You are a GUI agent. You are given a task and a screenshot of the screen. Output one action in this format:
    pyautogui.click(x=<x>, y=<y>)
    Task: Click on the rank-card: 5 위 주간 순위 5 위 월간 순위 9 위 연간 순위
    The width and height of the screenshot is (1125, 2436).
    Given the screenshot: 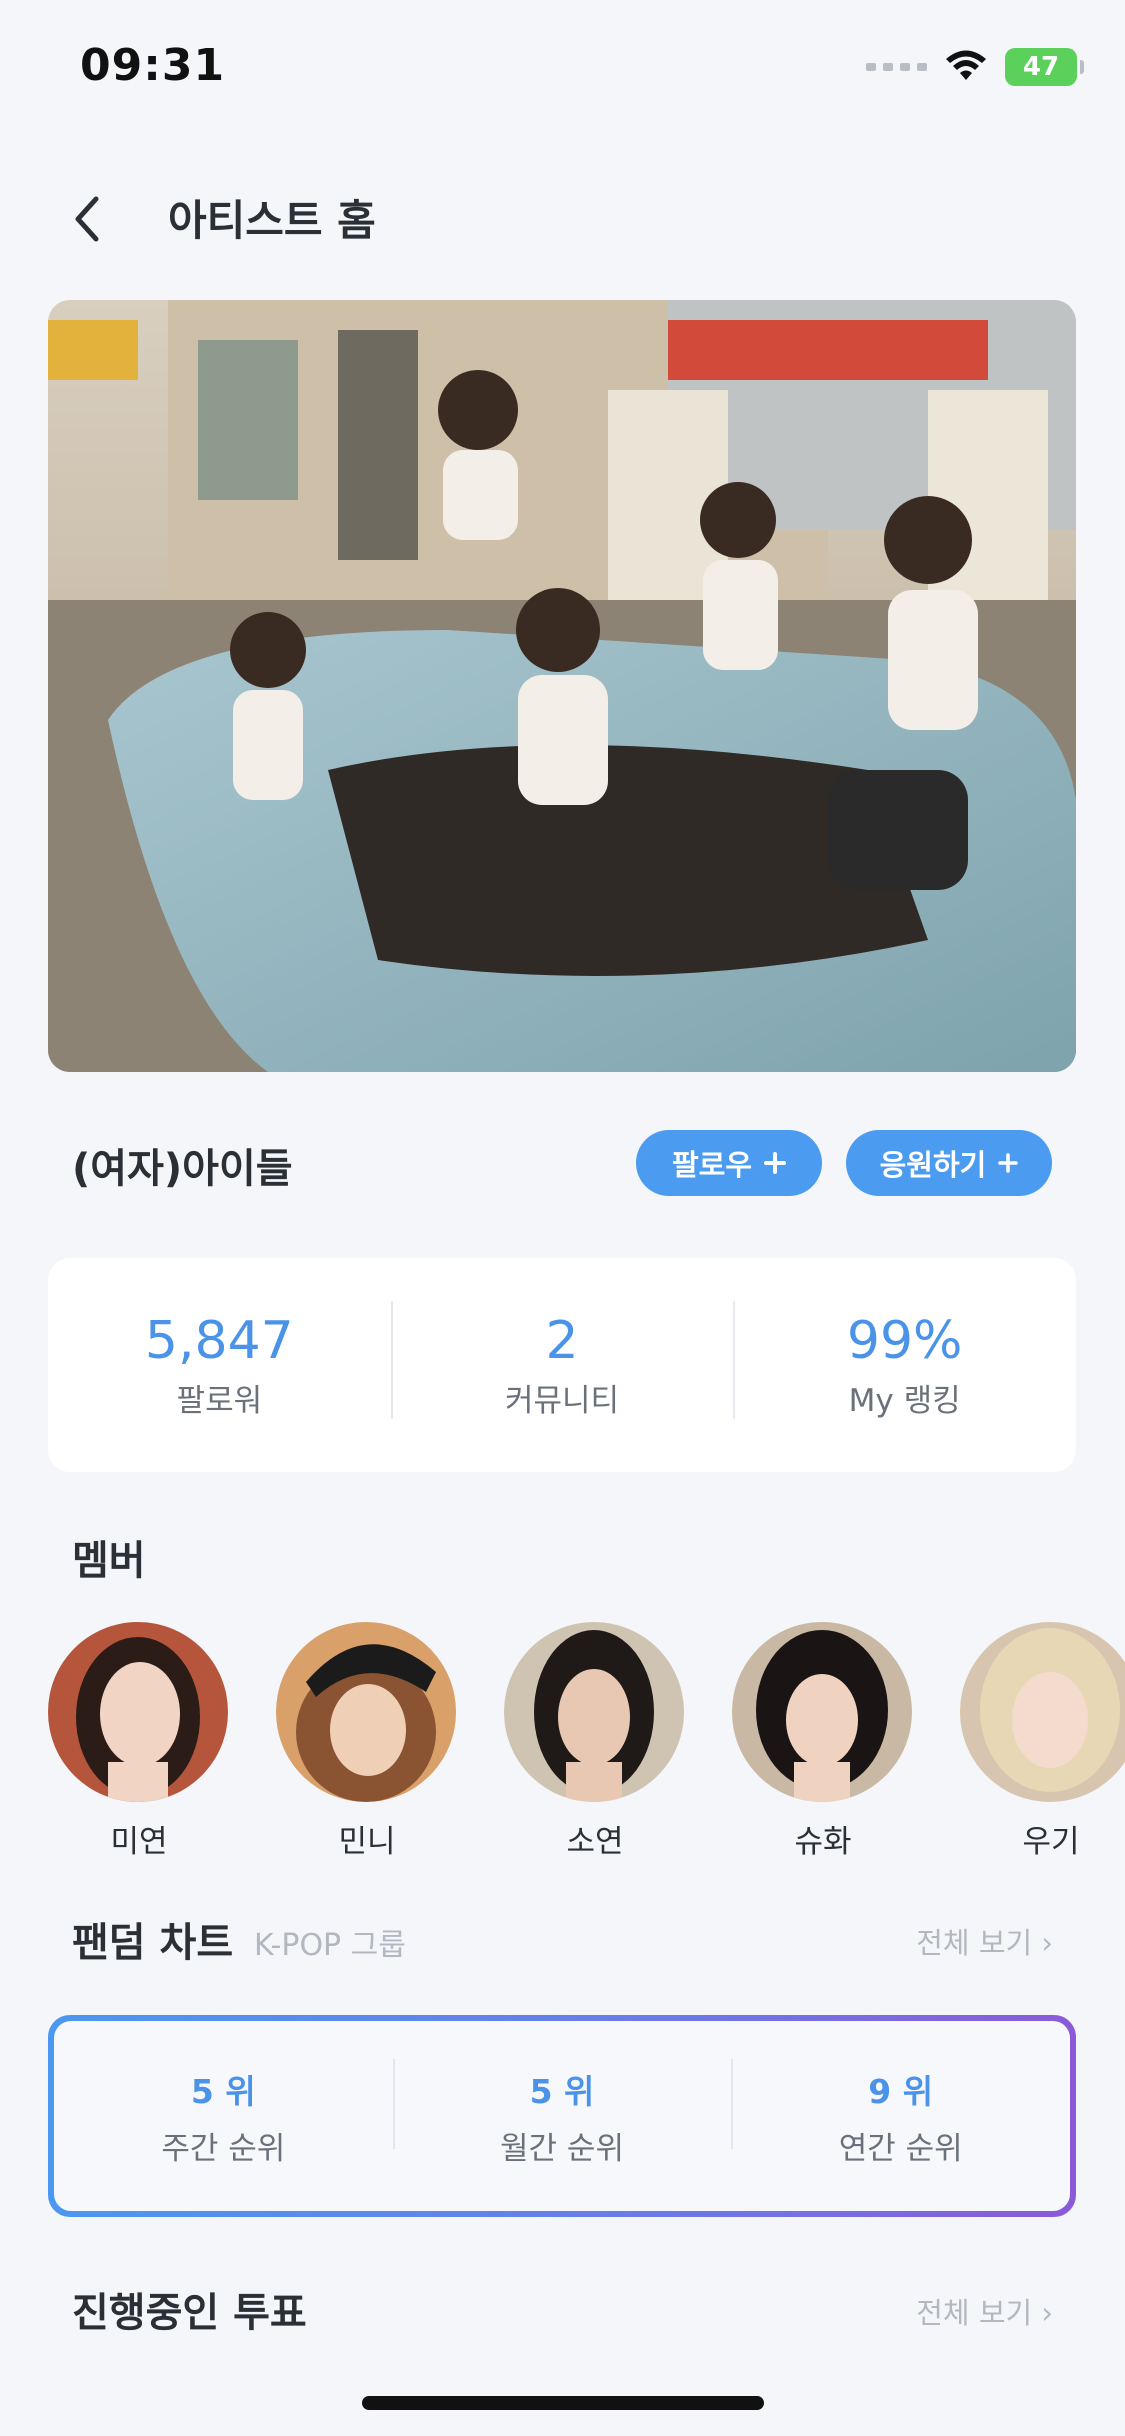 What is the action you would take?
    pyautogui.click(x=562, y=2116)
    